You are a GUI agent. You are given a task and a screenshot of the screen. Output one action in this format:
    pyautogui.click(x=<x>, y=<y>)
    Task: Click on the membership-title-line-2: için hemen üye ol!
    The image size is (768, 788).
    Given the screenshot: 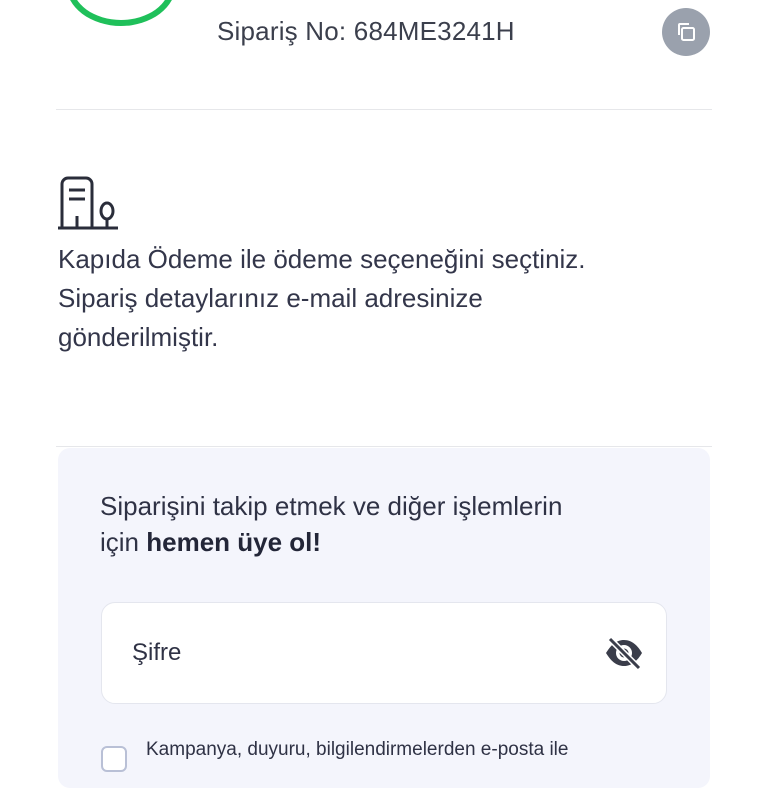 What is the action you would take?
    pyautogui.click(x=400, y=542)
    